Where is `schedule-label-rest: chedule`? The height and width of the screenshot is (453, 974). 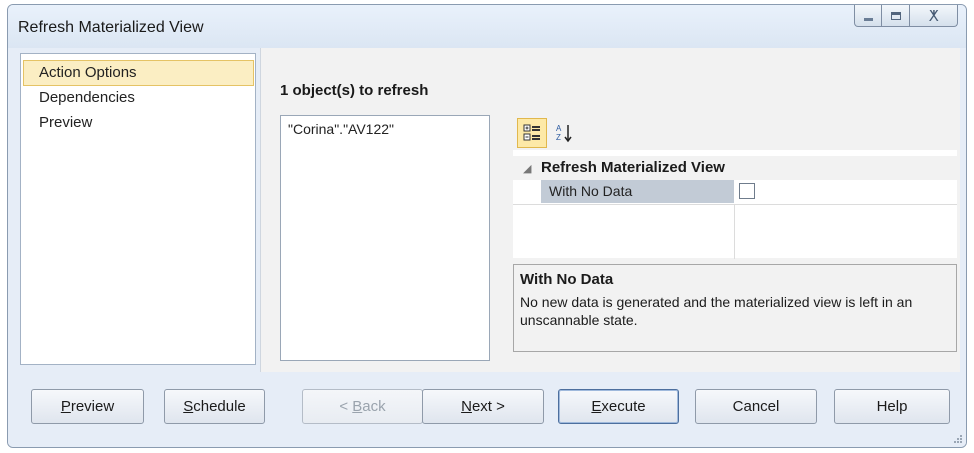 schedule-label-rest: chedule is located at coordinates (219, 406).